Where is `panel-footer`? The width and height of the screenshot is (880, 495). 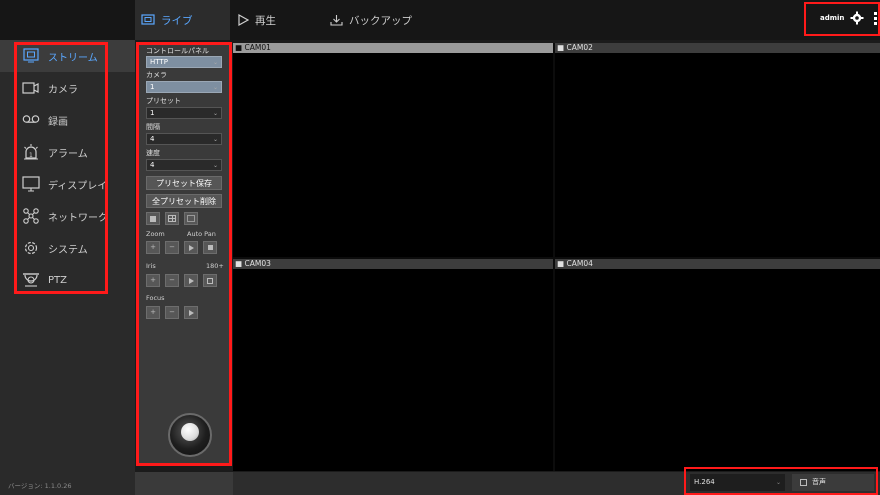
panel-footer is located at coordinates (184, 483).